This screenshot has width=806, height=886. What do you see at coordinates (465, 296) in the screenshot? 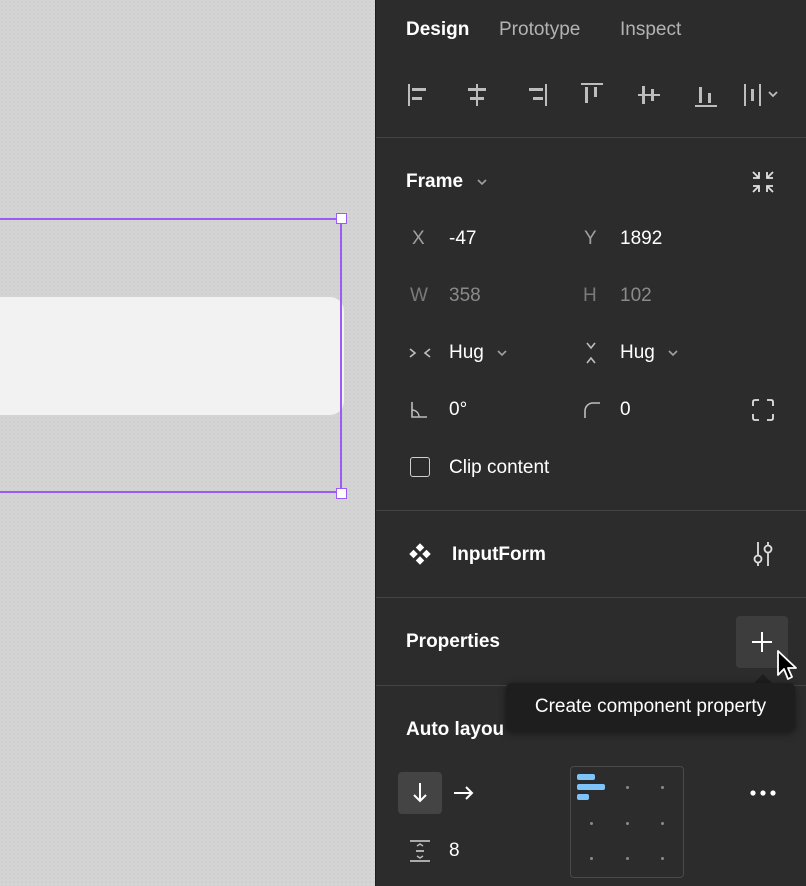
I see `w-input: 358` at bounding box center [465, 296].